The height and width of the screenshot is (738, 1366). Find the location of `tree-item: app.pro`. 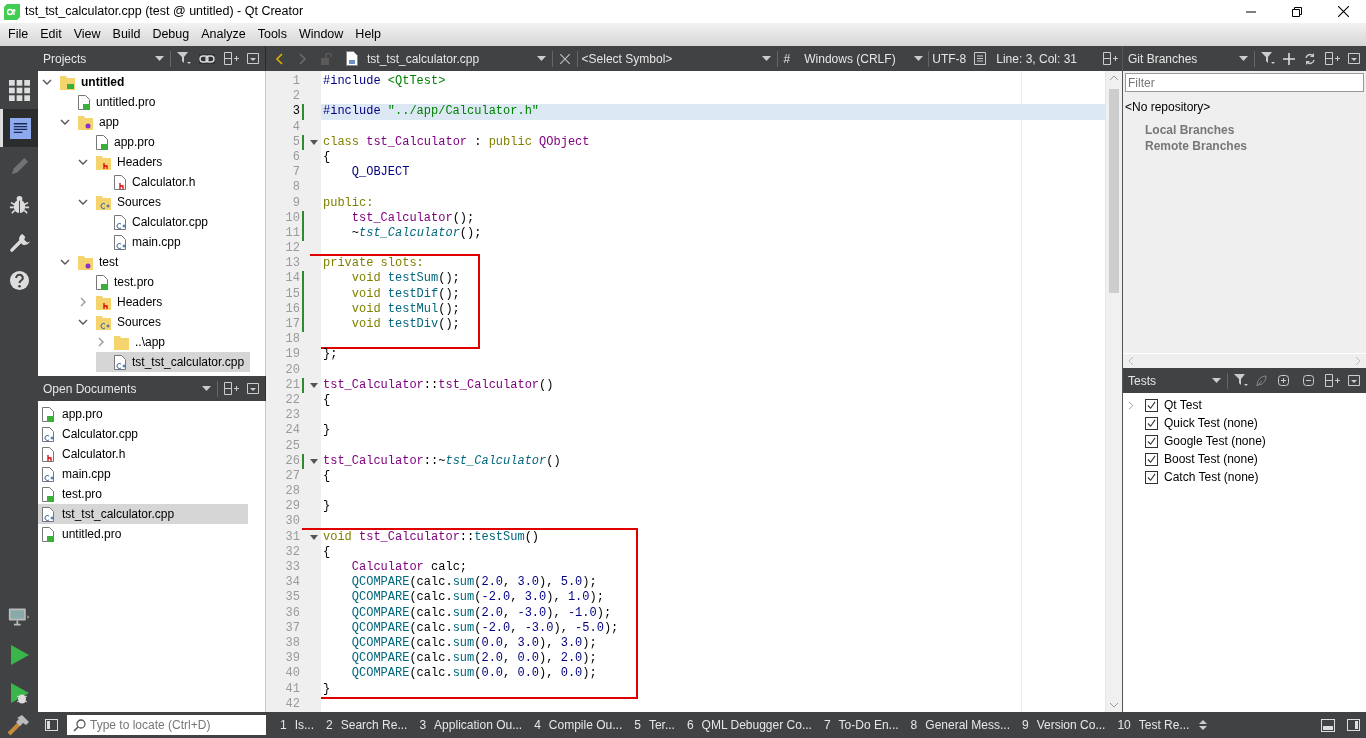

tree-item: app.pro is located at coordinates (119, 142).